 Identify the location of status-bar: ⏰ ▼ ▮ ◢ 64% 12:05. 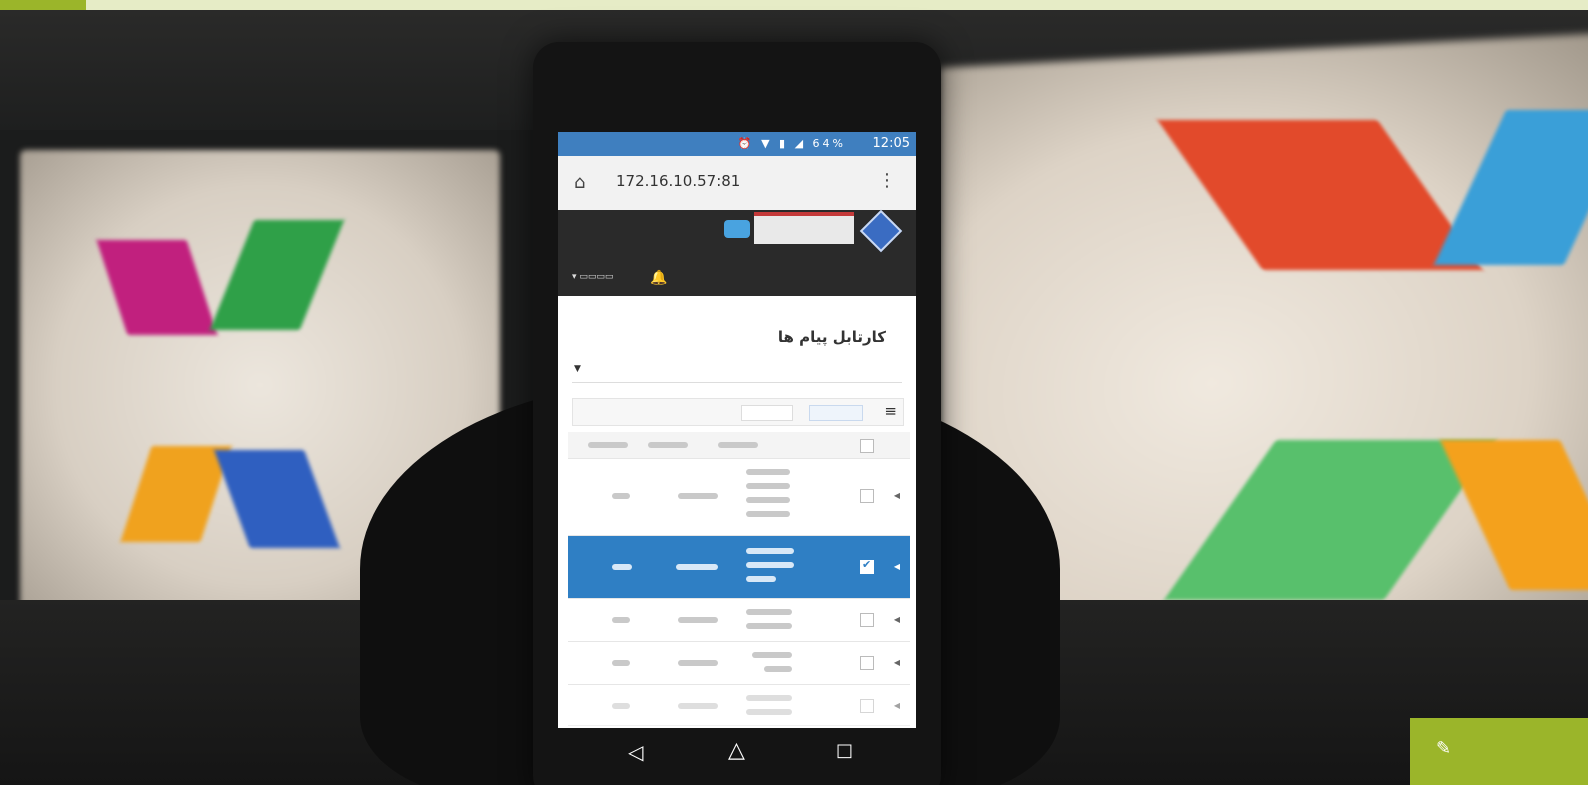
(737, 144).